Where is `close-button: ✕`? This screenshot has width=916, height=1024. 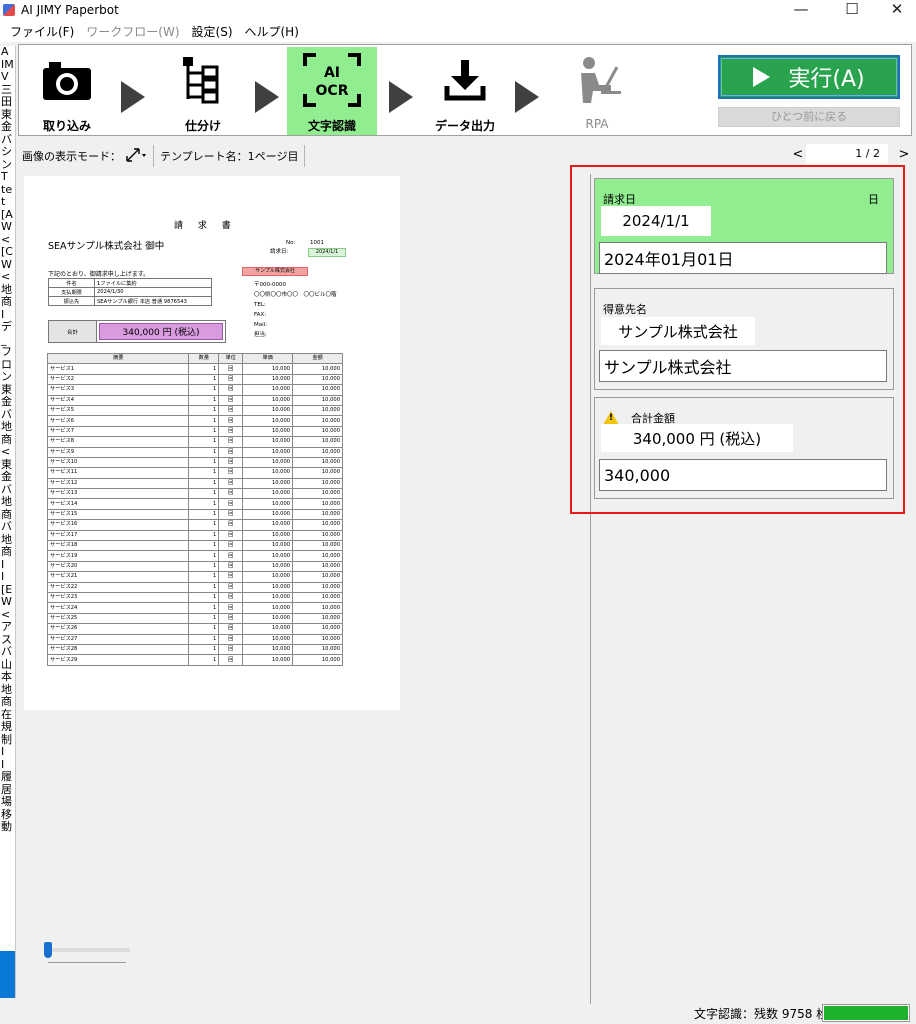
close-button: ✕ is located at coordinates (895, 10).